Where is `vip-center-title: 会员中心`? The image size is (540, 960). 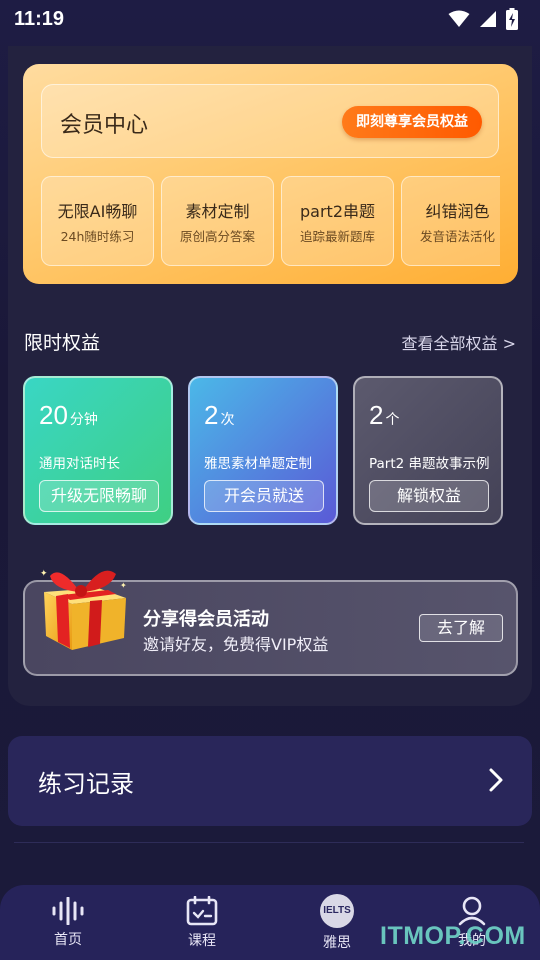
vip-center-title: 会员中心 is located at coordinates (104, 125).